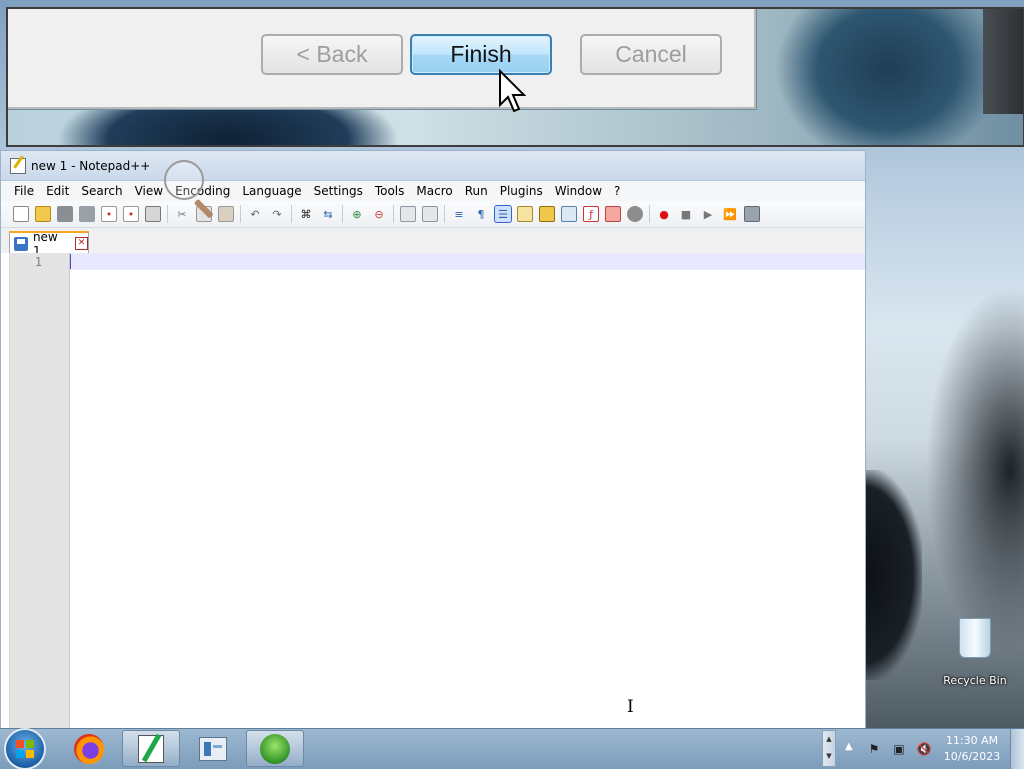 This screenshot has width=1024, height=769. I want to click on print-icon, so click(153, 214).